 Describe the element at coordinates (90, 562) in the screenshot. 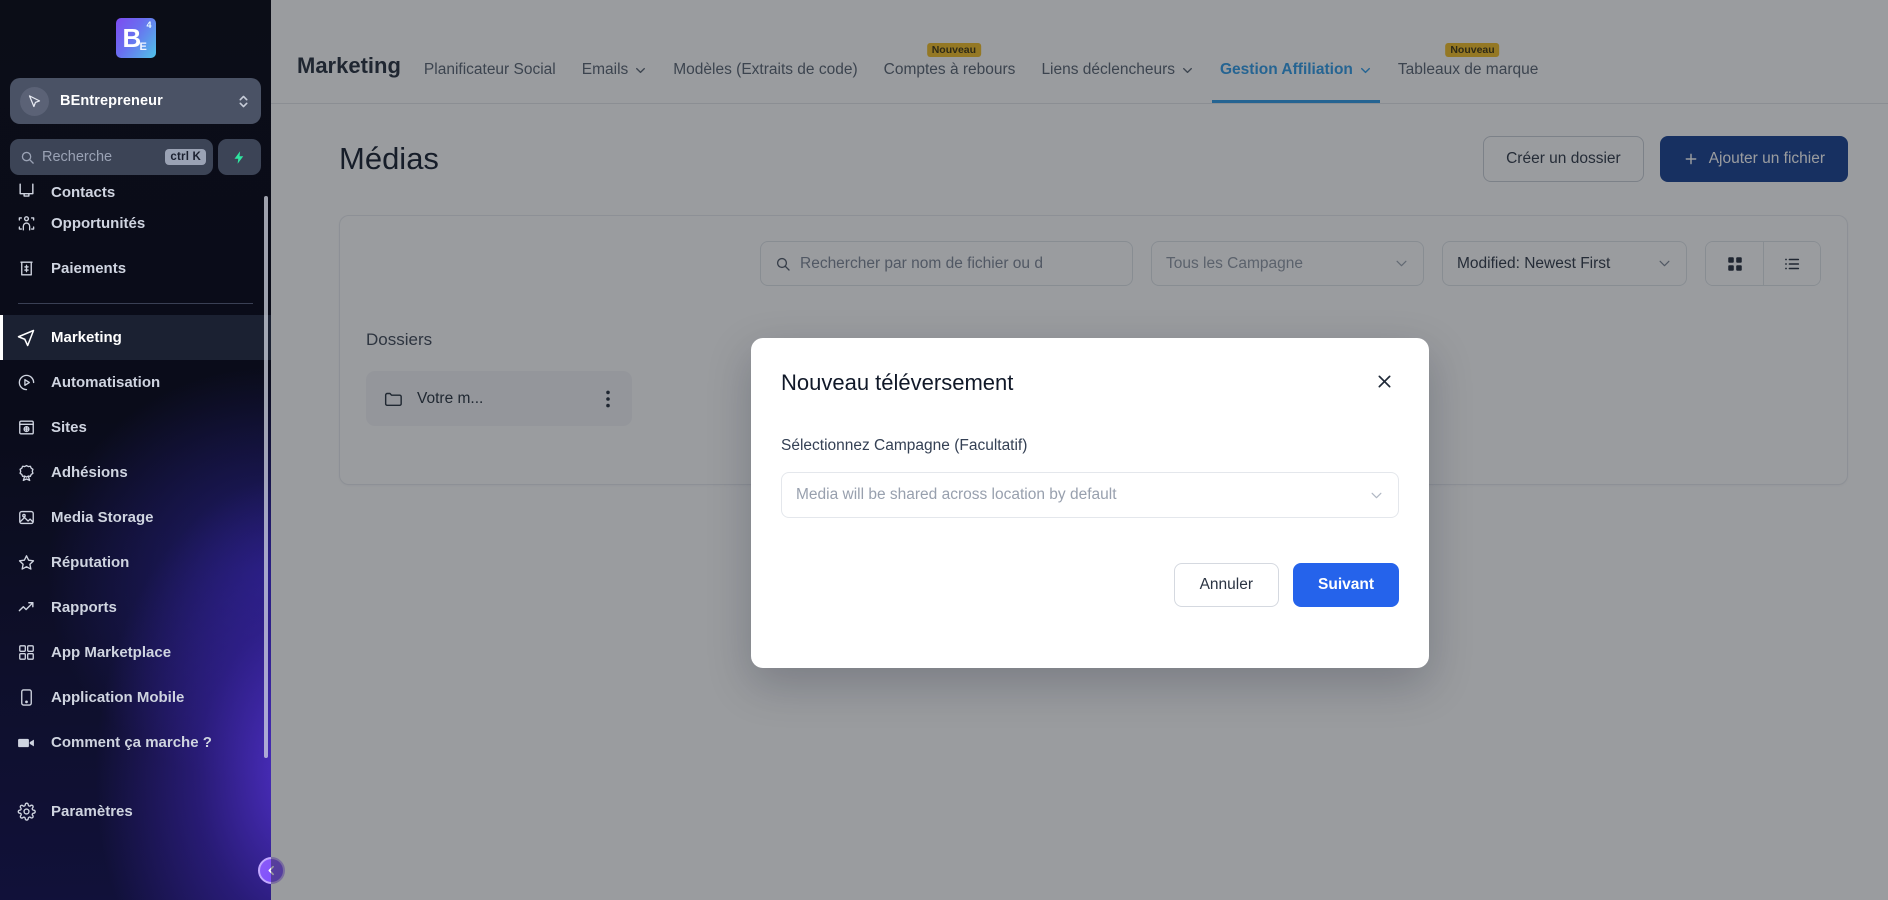

I see `sidebar-item-label: Réputation` at that location.